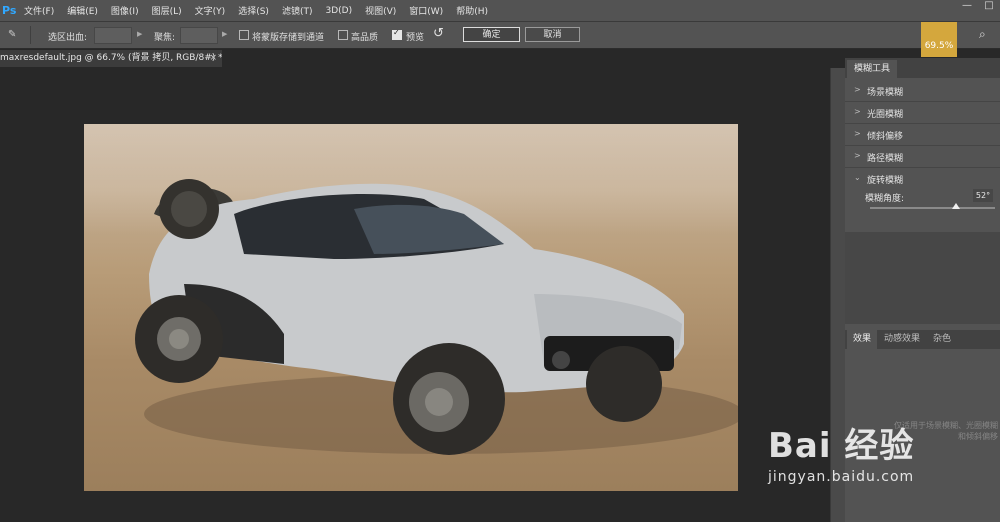 This screenshot has width=1000, height=522. Describe the element at coordinates (841, 477) in the screenshot. I see `watermark-url: jingyan.baidu.com` at that location.